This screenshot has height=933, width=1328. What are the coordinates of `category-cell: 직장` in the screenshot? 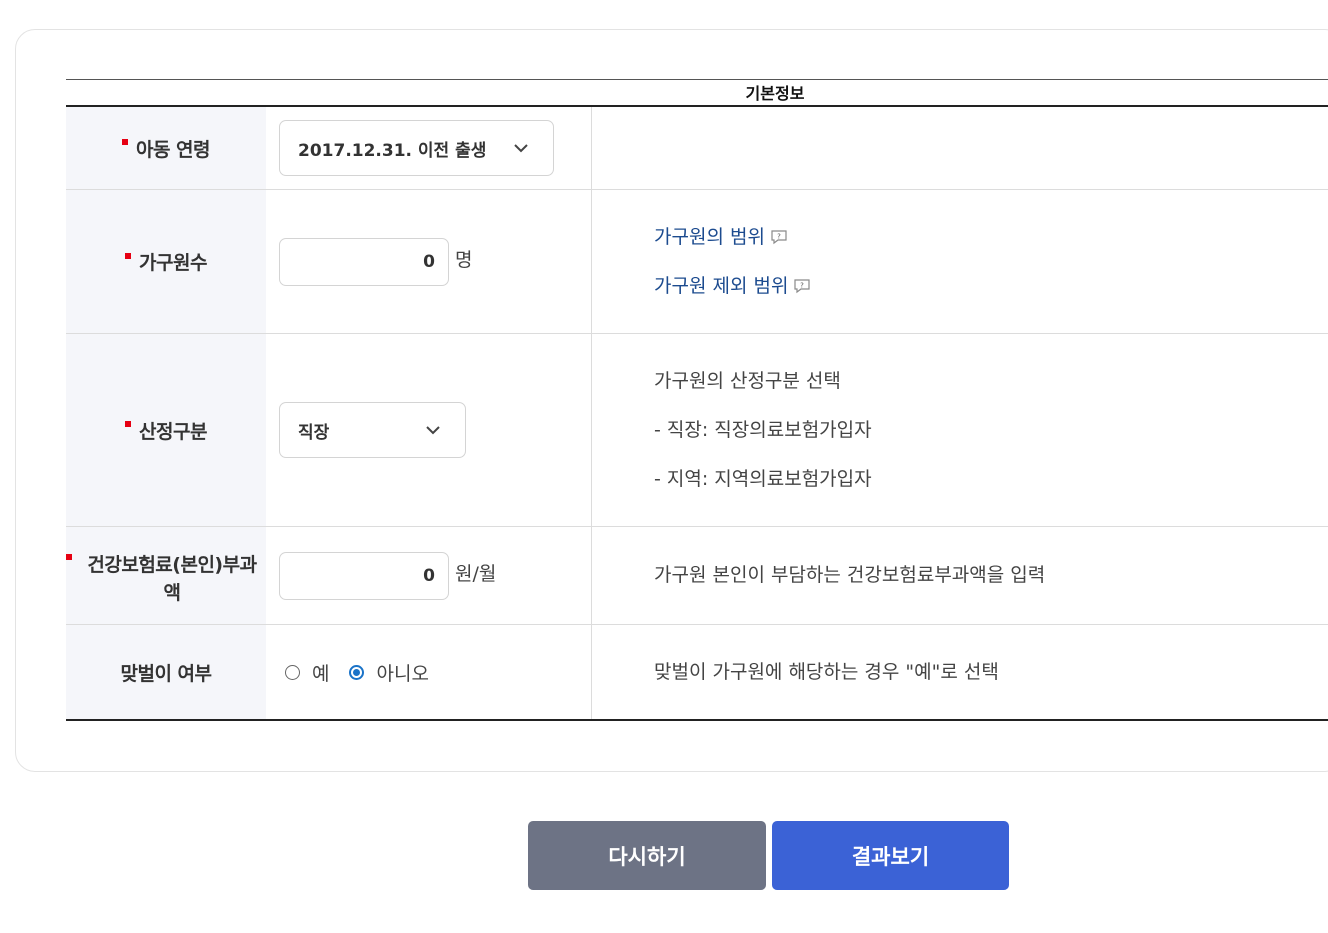 It's located at (429, 430).